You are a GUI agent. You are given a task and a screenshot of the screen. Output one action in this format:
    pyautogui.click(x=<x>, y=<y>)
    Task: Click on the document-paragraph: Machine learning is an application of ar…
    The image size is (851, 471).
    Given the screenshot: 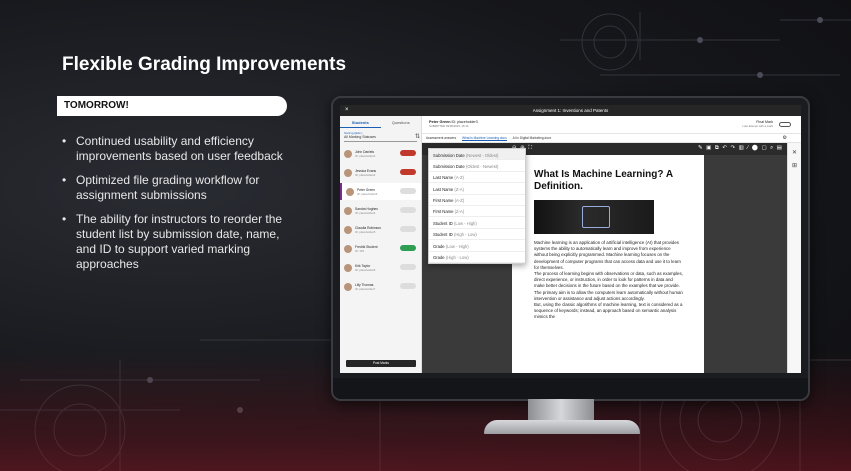 What is the action you would take?
    pyautogui.click(x=607, y=255)
    